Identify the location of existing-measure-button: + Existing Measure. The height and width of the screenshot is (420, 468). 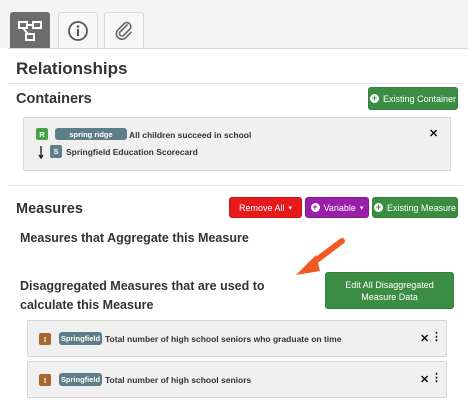
(415, 207).